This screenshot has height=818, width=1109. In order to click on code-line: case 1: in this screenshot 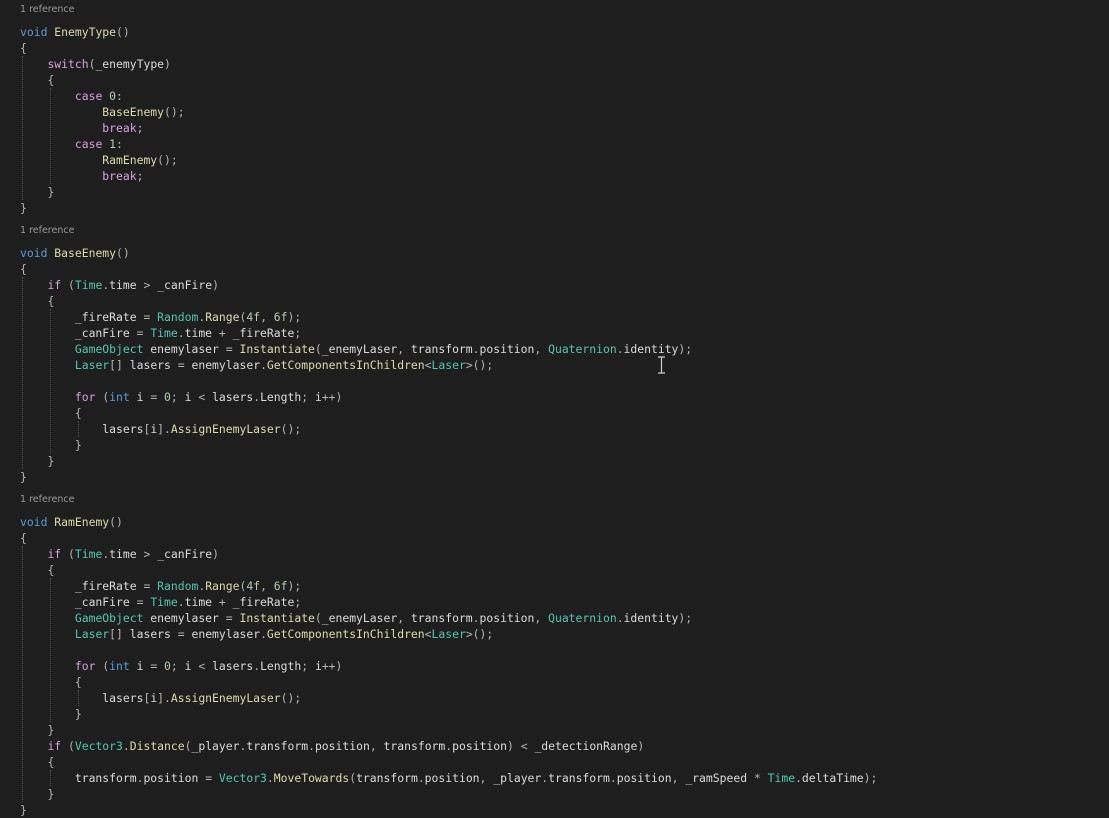, I will do `click(71, 144)`.